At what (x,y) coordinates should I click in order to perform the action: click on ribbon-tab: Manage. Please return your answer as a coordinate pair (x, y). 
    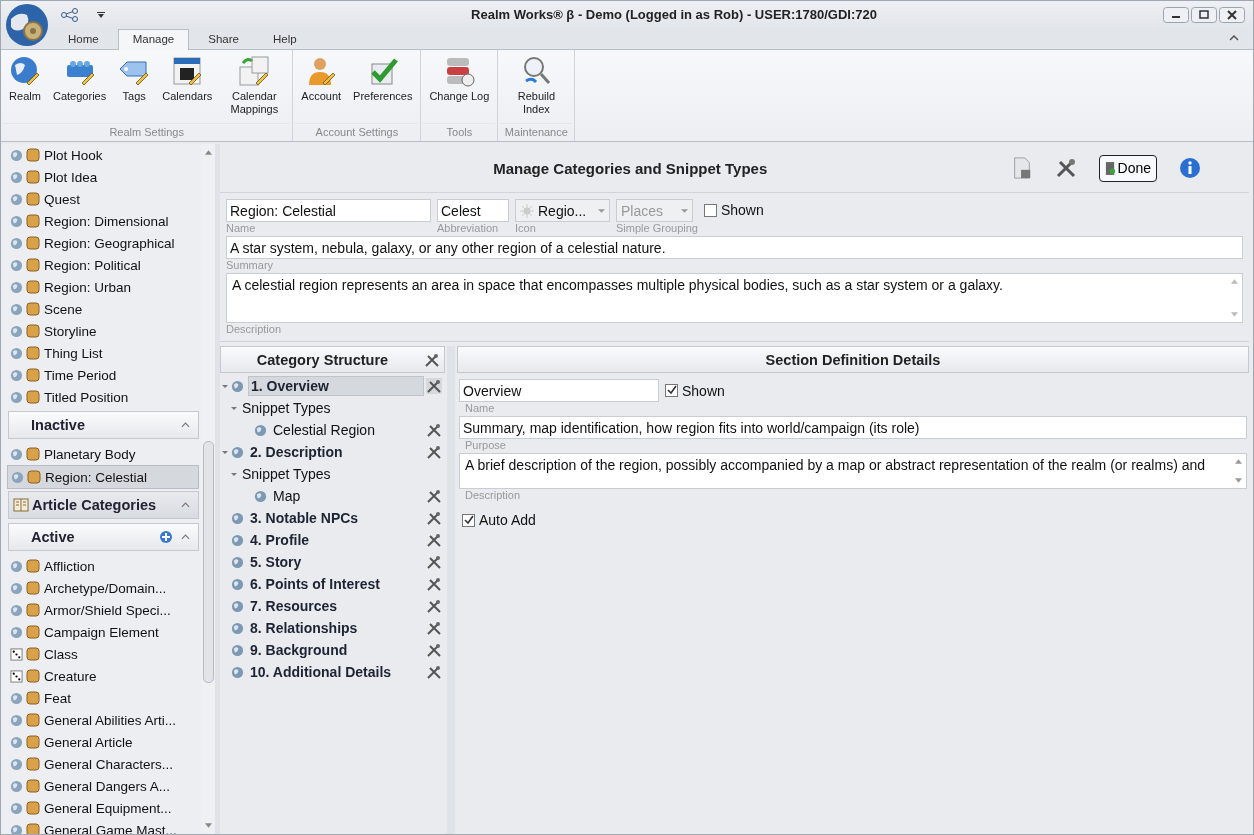
    Looking at the image, I should click on (153, 39).